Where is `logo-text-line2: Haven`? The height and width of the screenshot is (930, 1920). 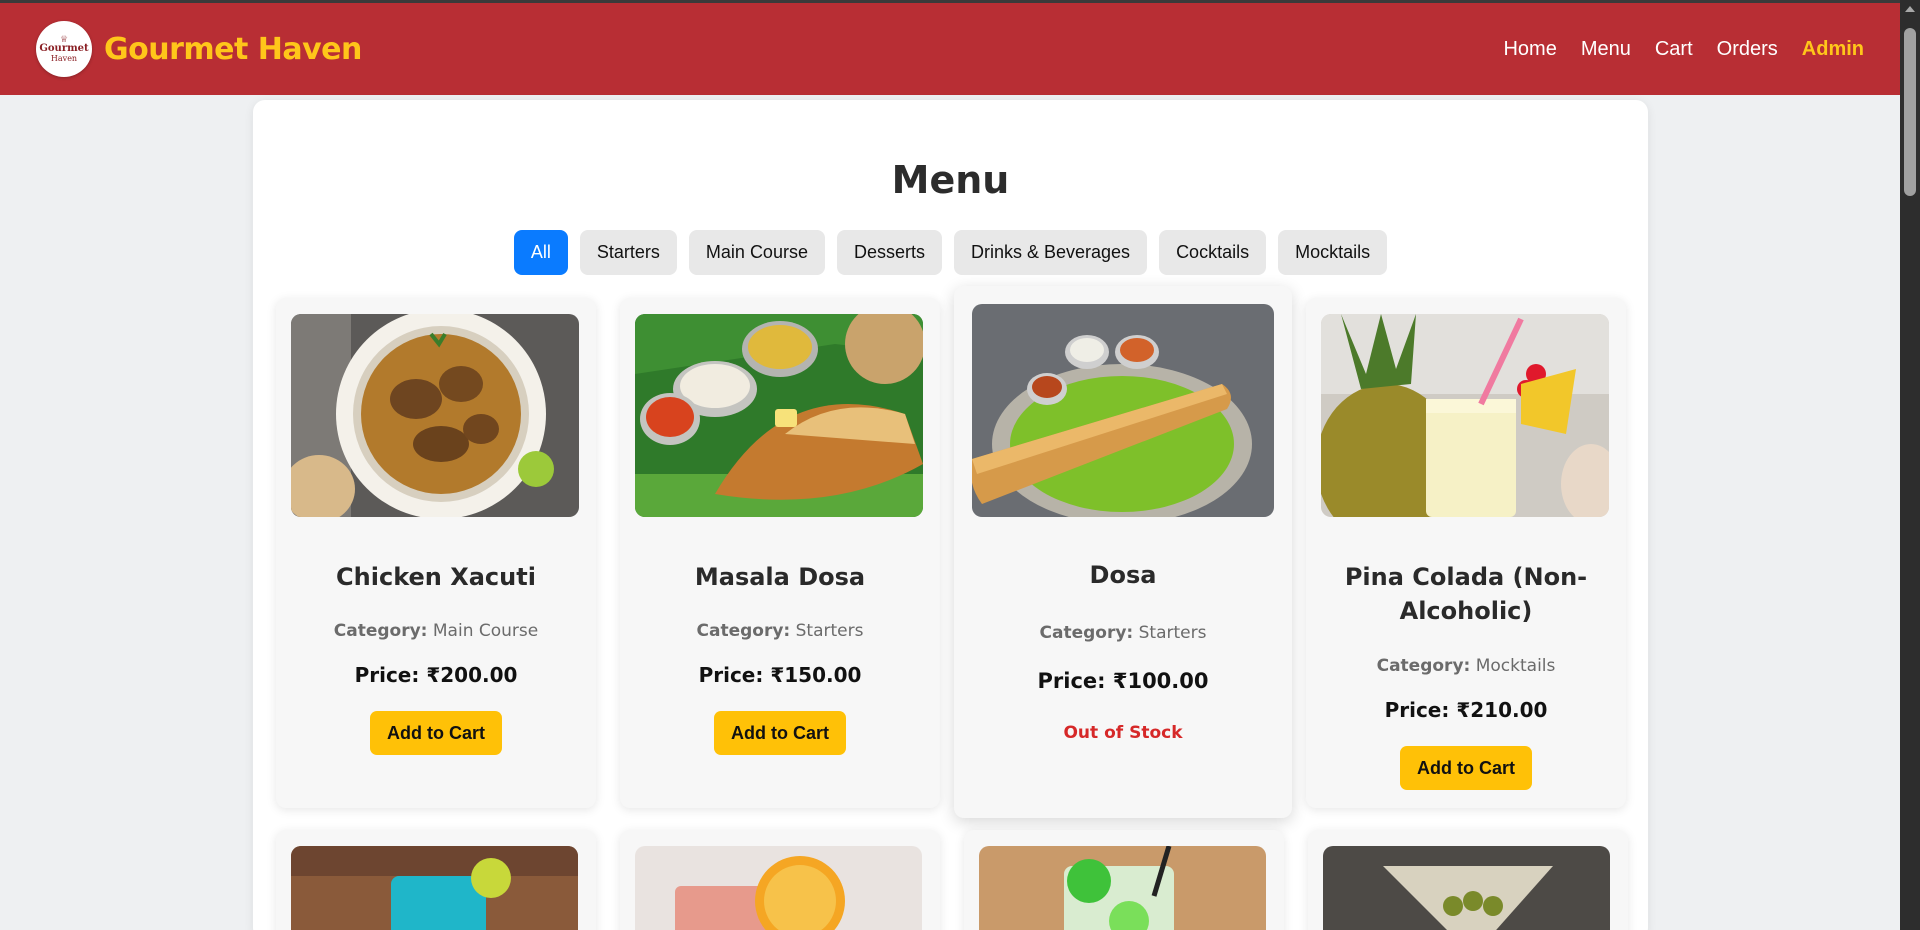
logo-text-line2: Haven is located at coordinates (64, 58).